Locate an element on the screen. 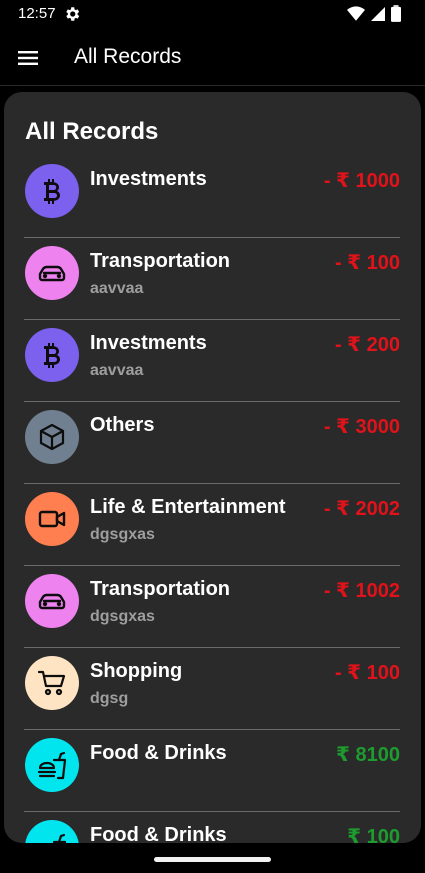  record-row: Food & Drinks ₹ 8100 is located at coordinates (212, 771).